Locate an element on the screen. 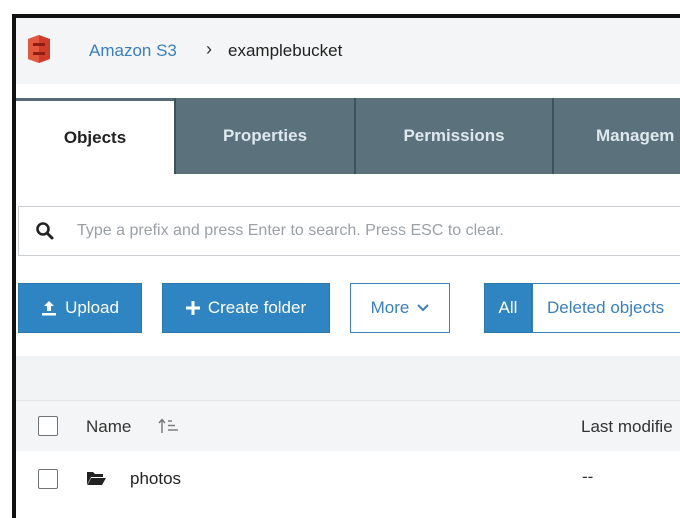 The height and width of the screenshot is (518, 680). more-label: More is located at coordinates (390, 307).